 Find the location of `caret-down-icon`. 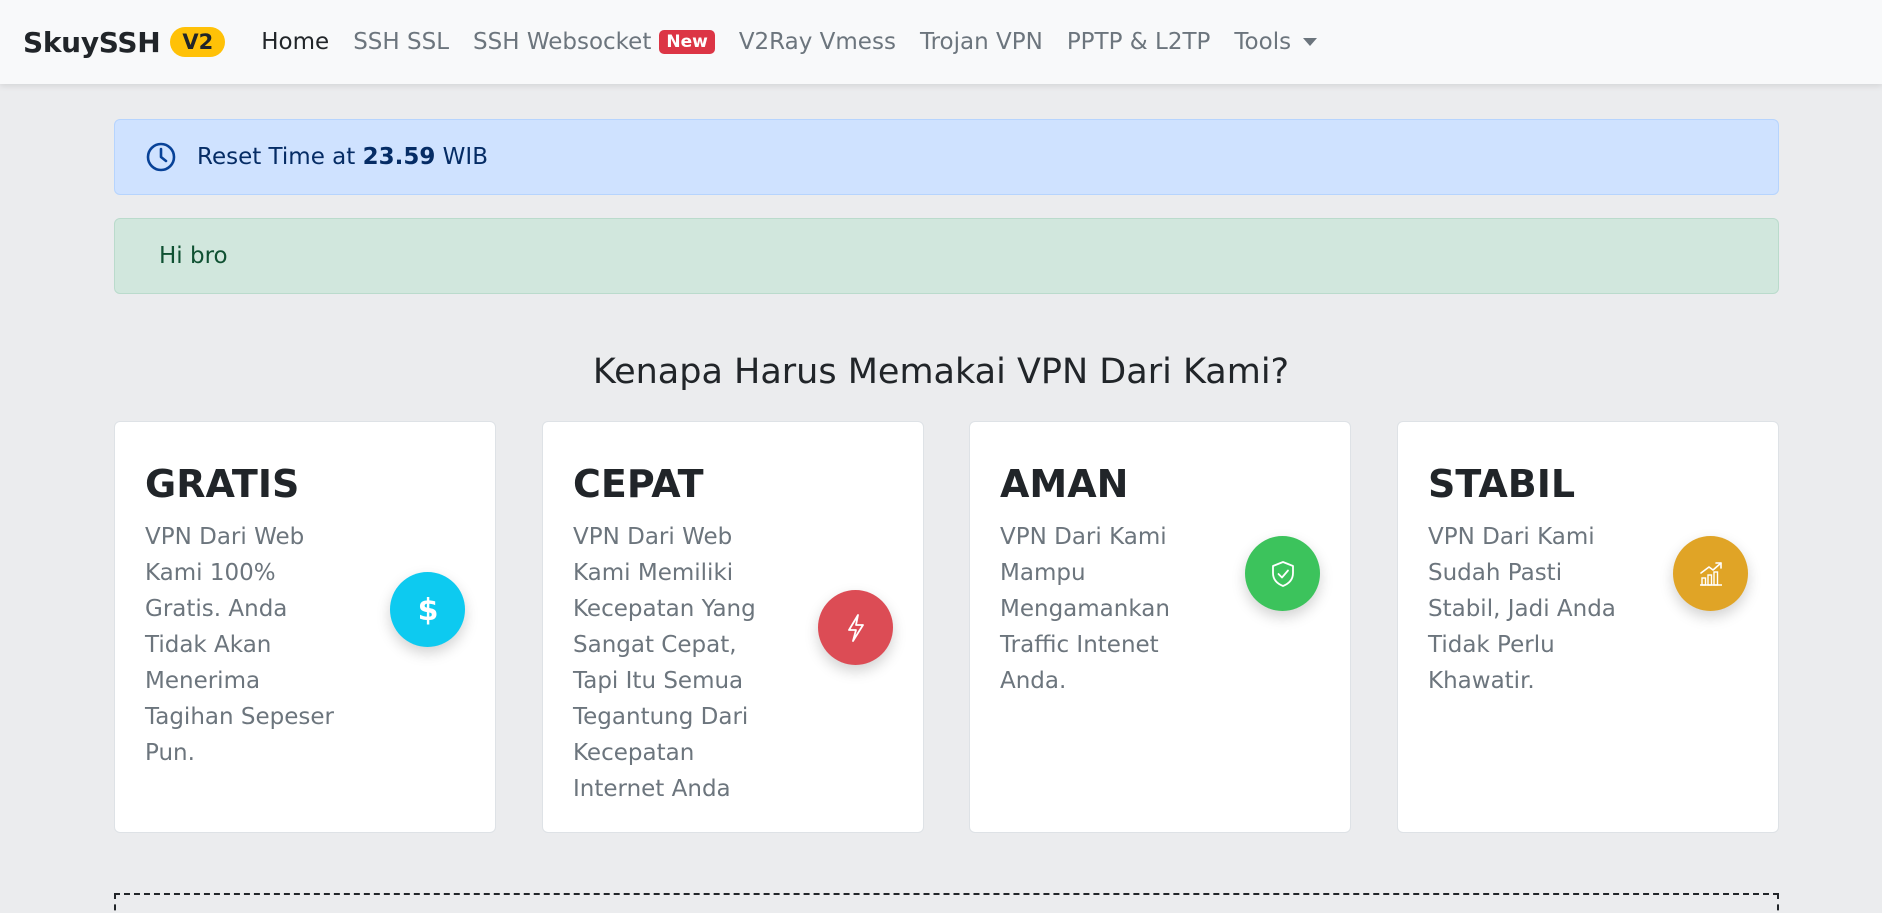

caret-down-icon is located at coordinates (1310, 42).